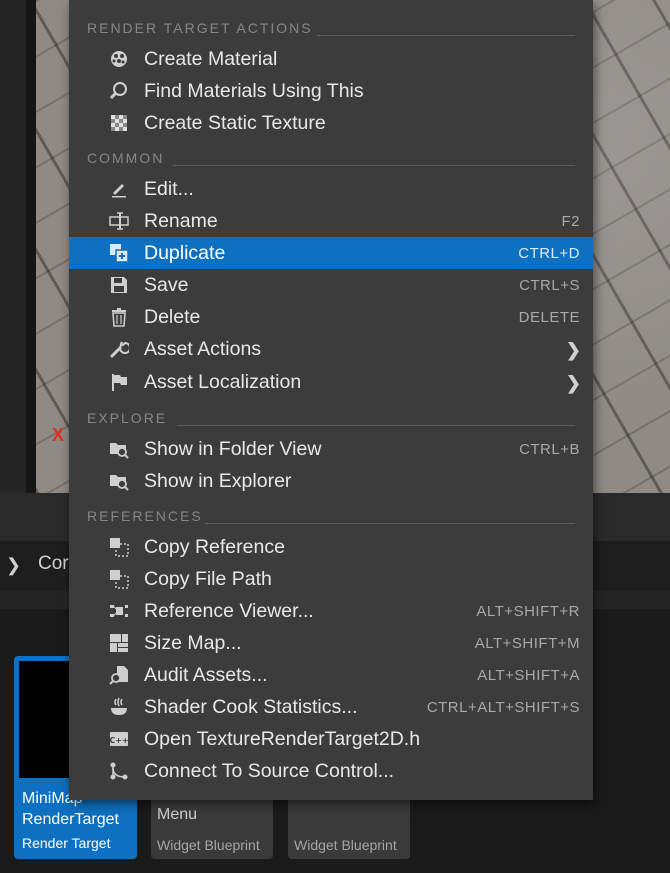 The height and width of the screenshot is (873, 670). I want to click on section-label: RENDER TARGET ACTIONS, so click(200, 28).